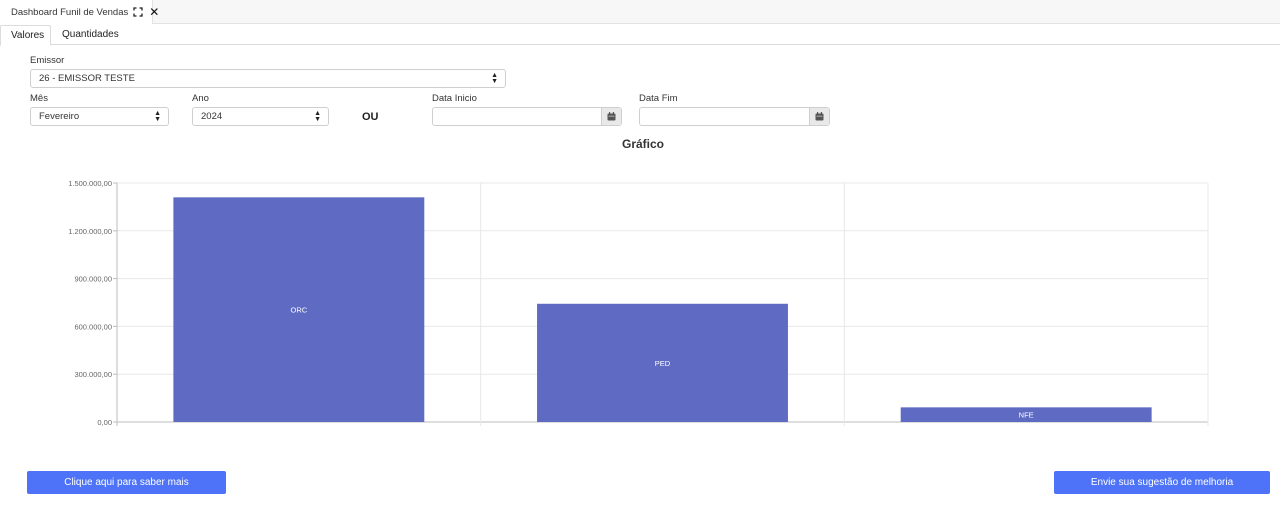 The width and height of the screenshot is (1280, 510). I want to click on close-icon: ✕, so click(154, 12).